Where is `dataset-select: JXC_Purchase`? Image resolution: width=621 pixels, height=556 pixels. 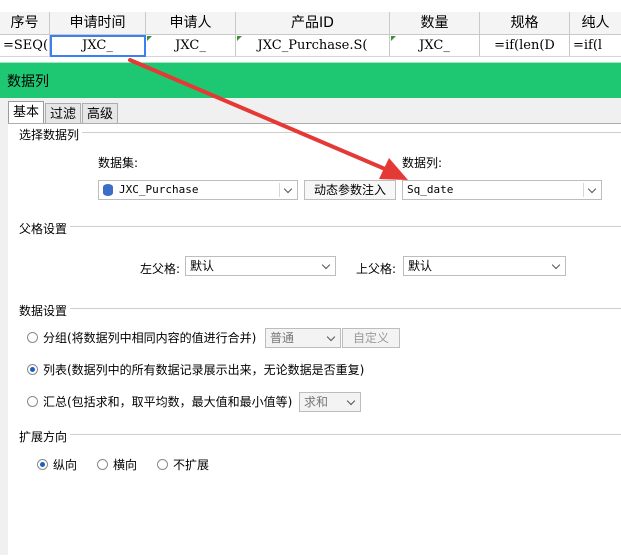
dataset-select: JXC_Purchase is located at coordinates (198, 190).